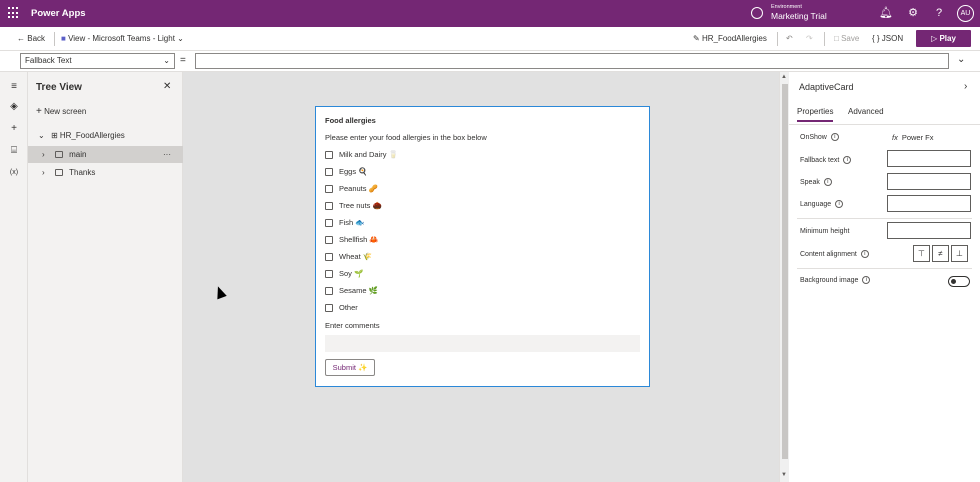 The width and height of the screenshot is (980, 482). What do you see at coordinates (105, 135) in the screenshot?
I see `tree-item-app: ⌄ ⊞ HR_FoodAllergies` at bounding box center [105, 135].